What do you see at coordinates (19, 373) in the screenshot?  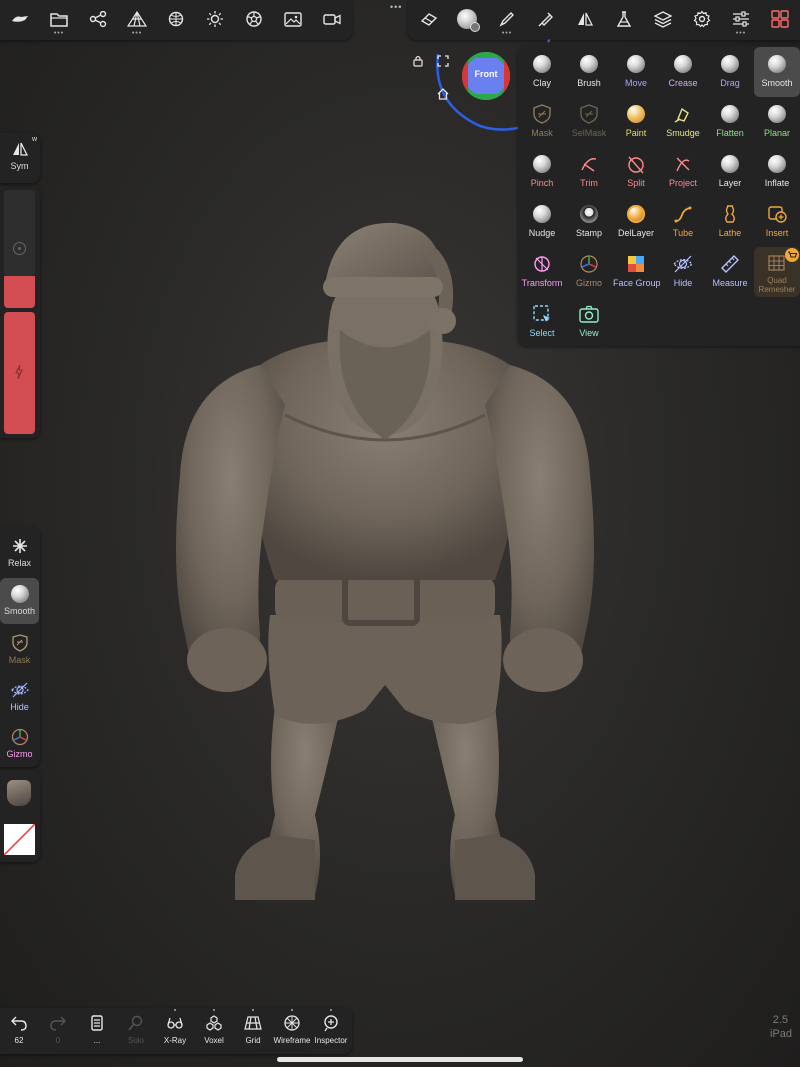 I see `intensity-slider` at bounding box center [19, 373].